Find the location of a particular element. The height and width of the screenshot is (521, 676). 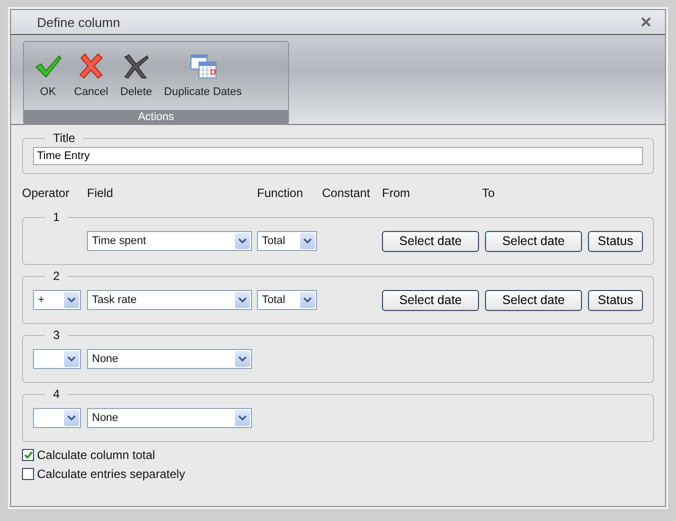

title-field: Time Entry is located at coordinates (338, 156).